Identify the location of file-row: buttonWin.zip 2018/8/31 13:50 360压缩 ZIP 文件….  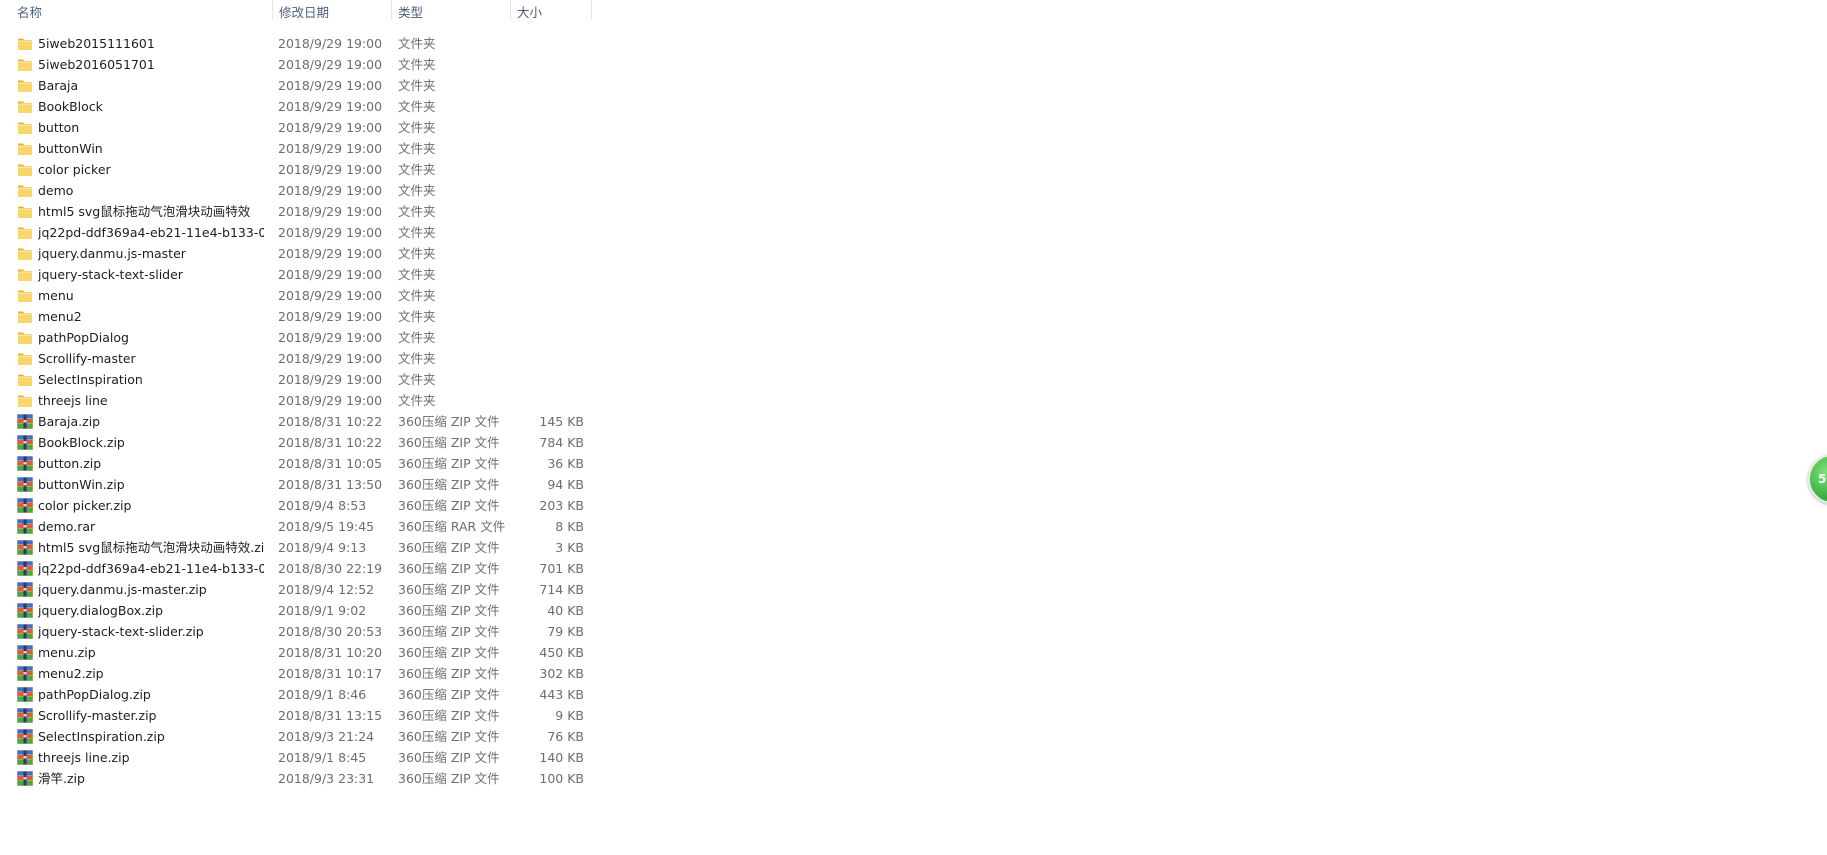
(296, 484).